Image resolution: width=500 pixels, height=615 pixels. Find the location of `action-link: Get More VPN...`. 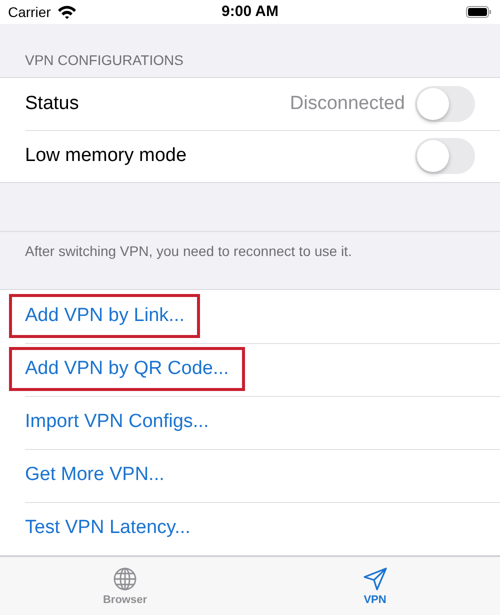

action-link: Get More VPN... is located at coordinates (94, 475).